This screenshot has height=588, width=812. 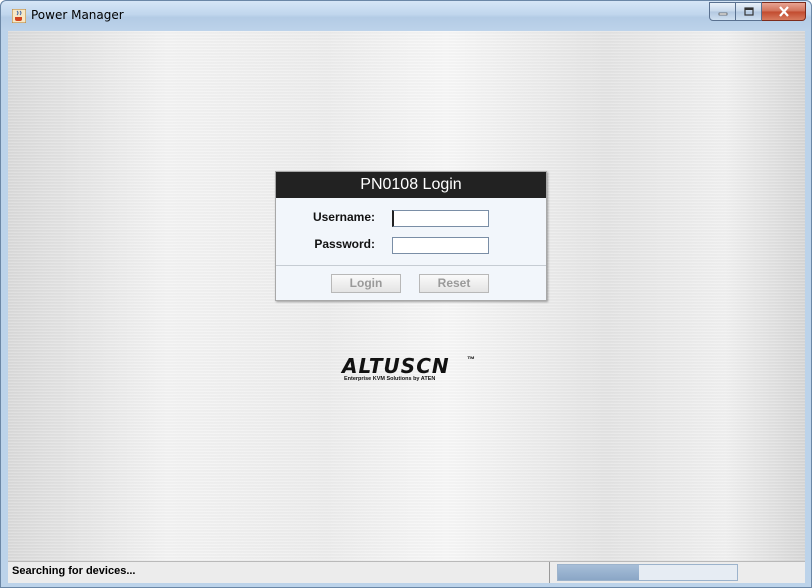 What do you see at coordinates (471, 359) in the screenshot?
I see `logo-trademark: ™` at bounding box center [471, 359].